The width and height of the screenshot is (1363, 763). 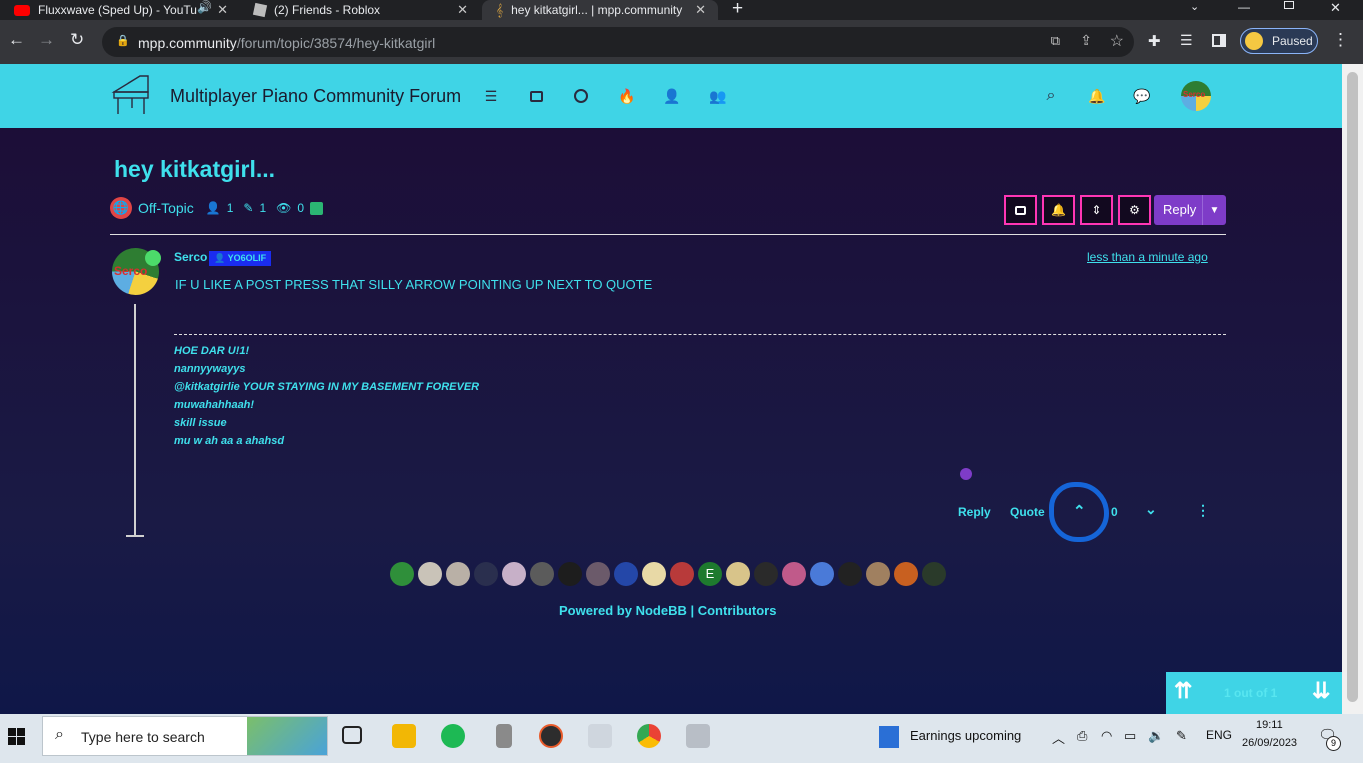 What do you see at coordinates (1142, 96) in the screenshot?
I see `chat-icon: 💬` at bounding box center [1142, 96].